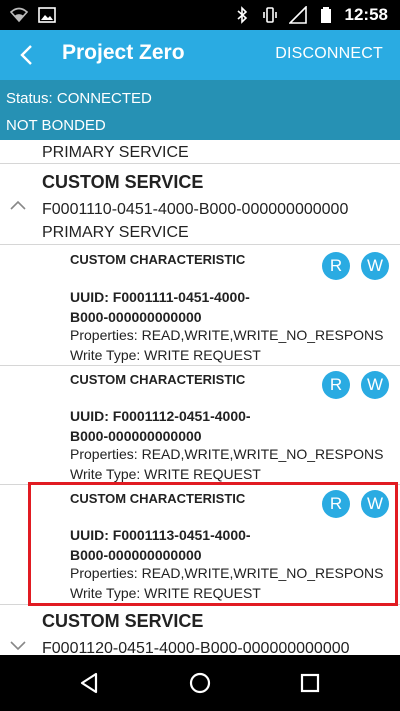  Describe the element at coordinates (47, 15) in the screenshot. I see `image-icon` at that location.